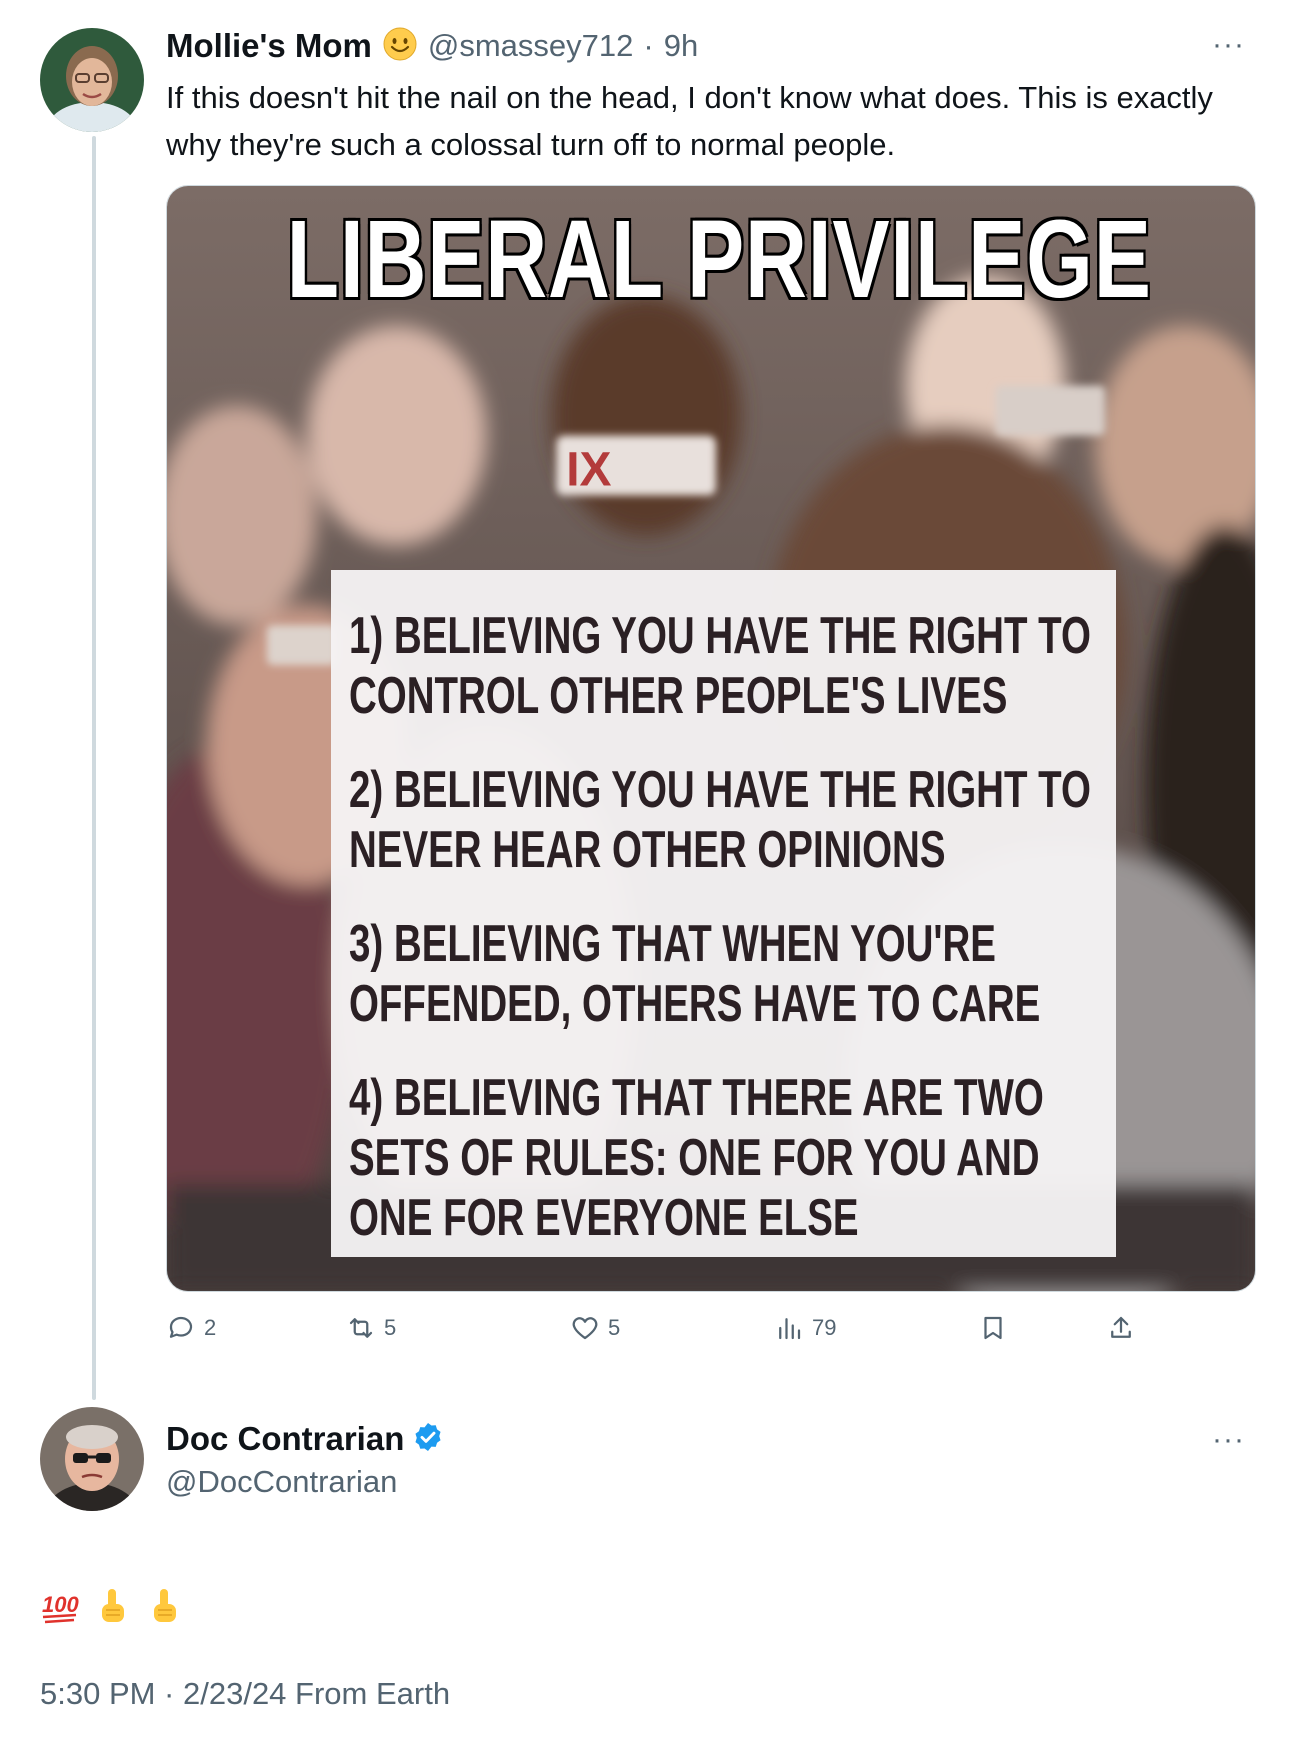 The image size is (1299, 1739). Describe the element at coordinates (361, 1328) in the screenshot. I see `repost-icon` at that location.